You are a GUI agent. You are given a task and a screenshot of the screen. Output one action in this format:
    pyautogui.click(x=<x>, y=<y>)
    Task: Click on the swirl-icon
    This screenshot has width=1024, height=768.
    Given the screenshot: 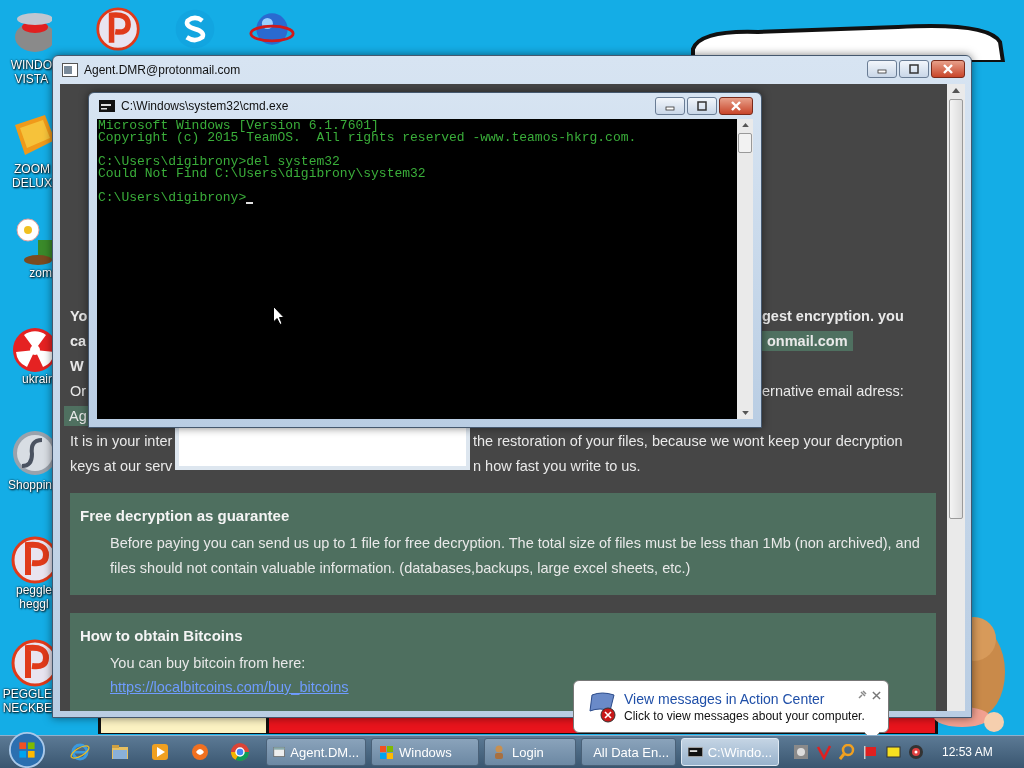 What is the action you would take?
    pyautogui.click(x=200, y=752)
    